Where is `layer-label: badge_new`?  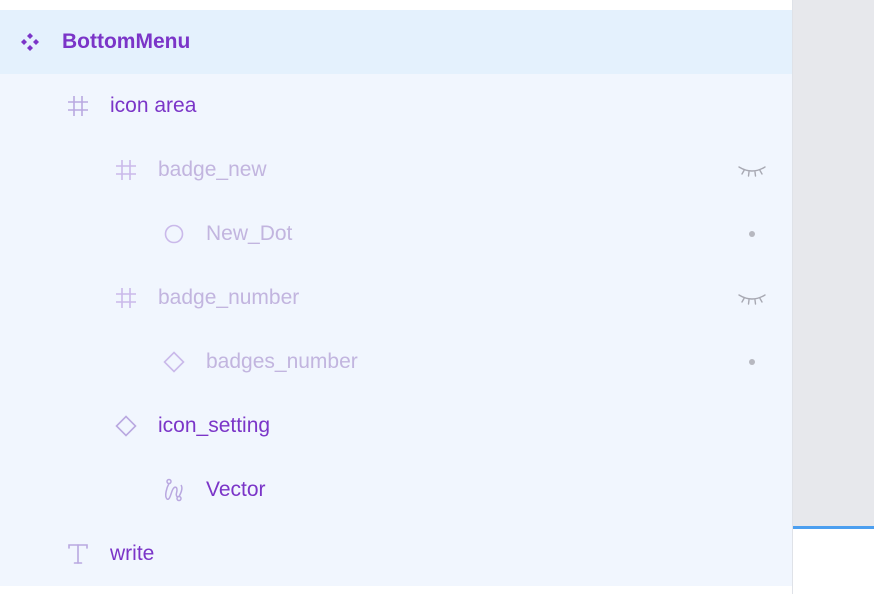 layer-label: badge_new is located at coordinates (212, 169).